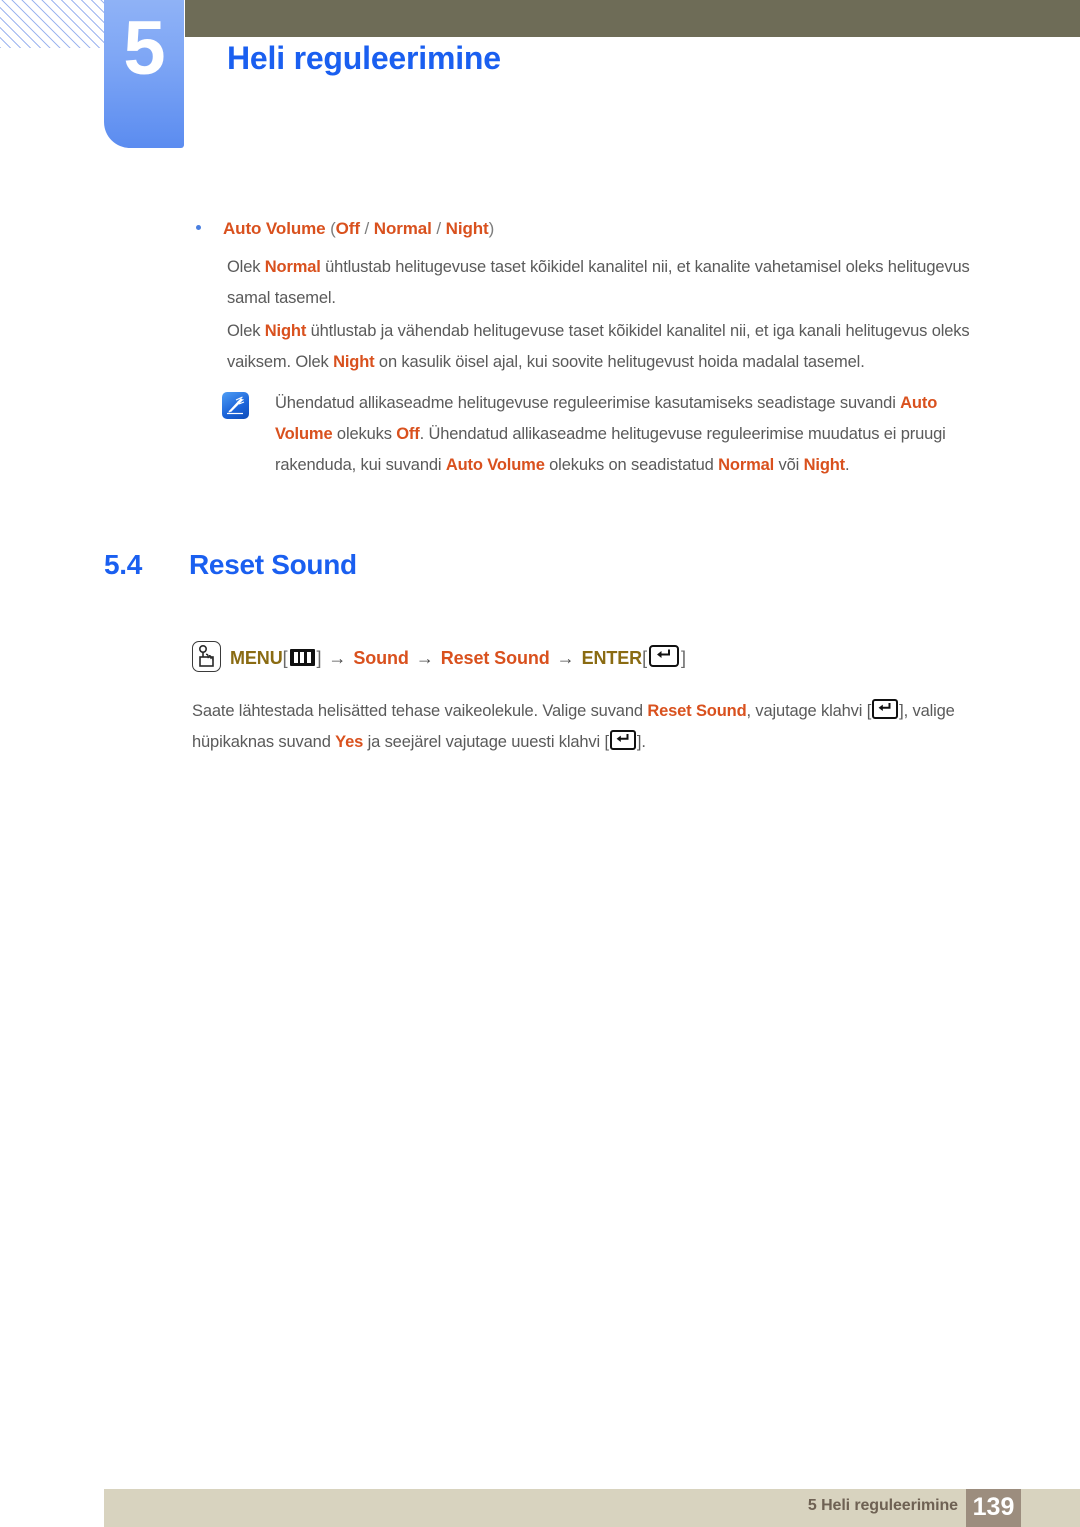  Describe the element at coordinates (274, 228) in the screenshot. I see `auto-volume-label: Auto Volume` at that location.